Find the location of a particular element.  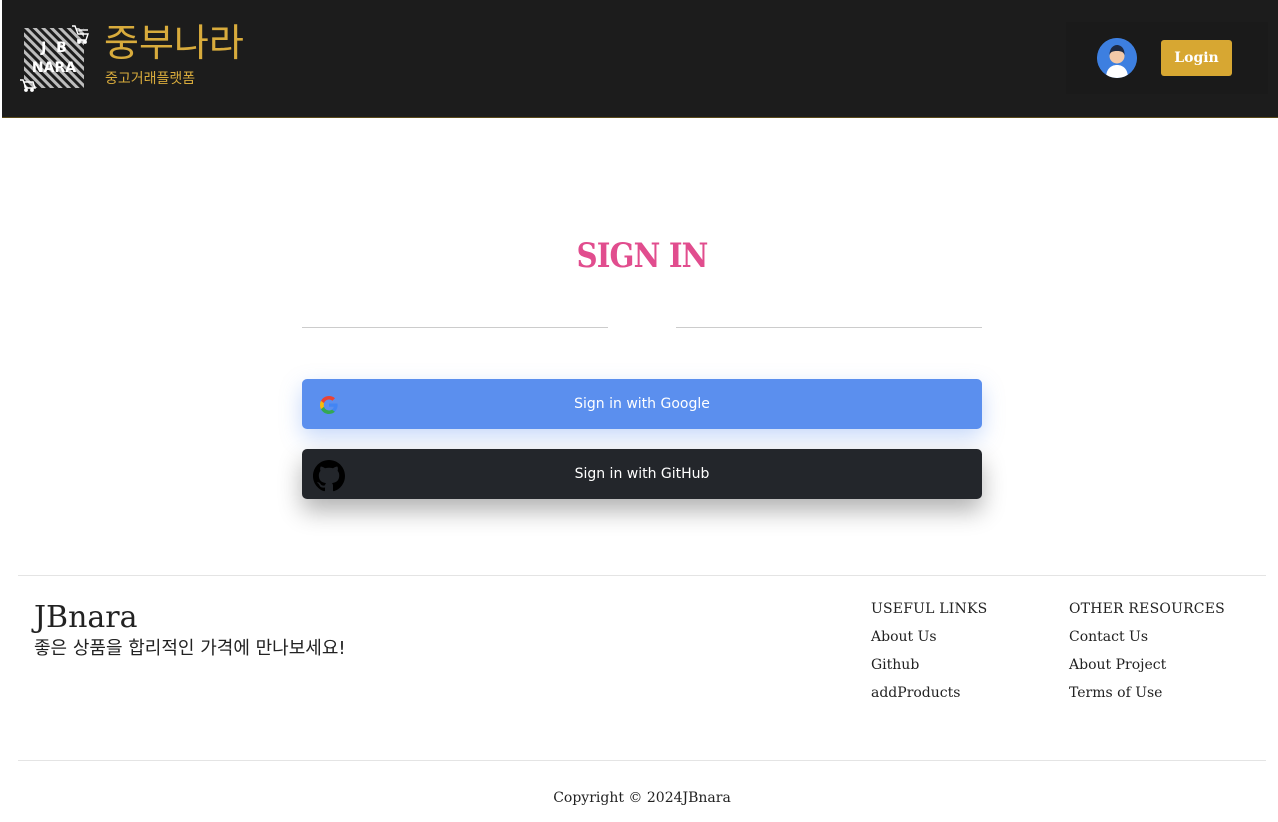

brand-title: 중부나라 is located at coordinates (174, 43).